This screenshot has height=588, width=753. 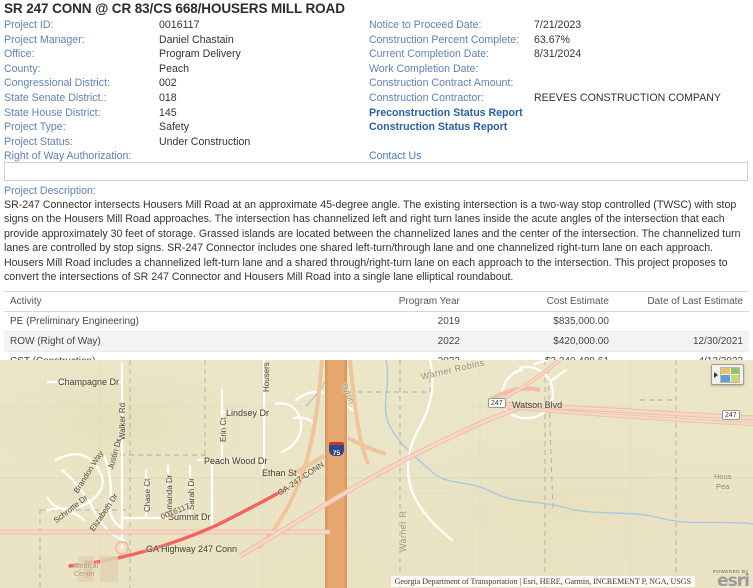 I want to click on label-current-completion-date: Current Completion Date:, so click(x=429, y=54).